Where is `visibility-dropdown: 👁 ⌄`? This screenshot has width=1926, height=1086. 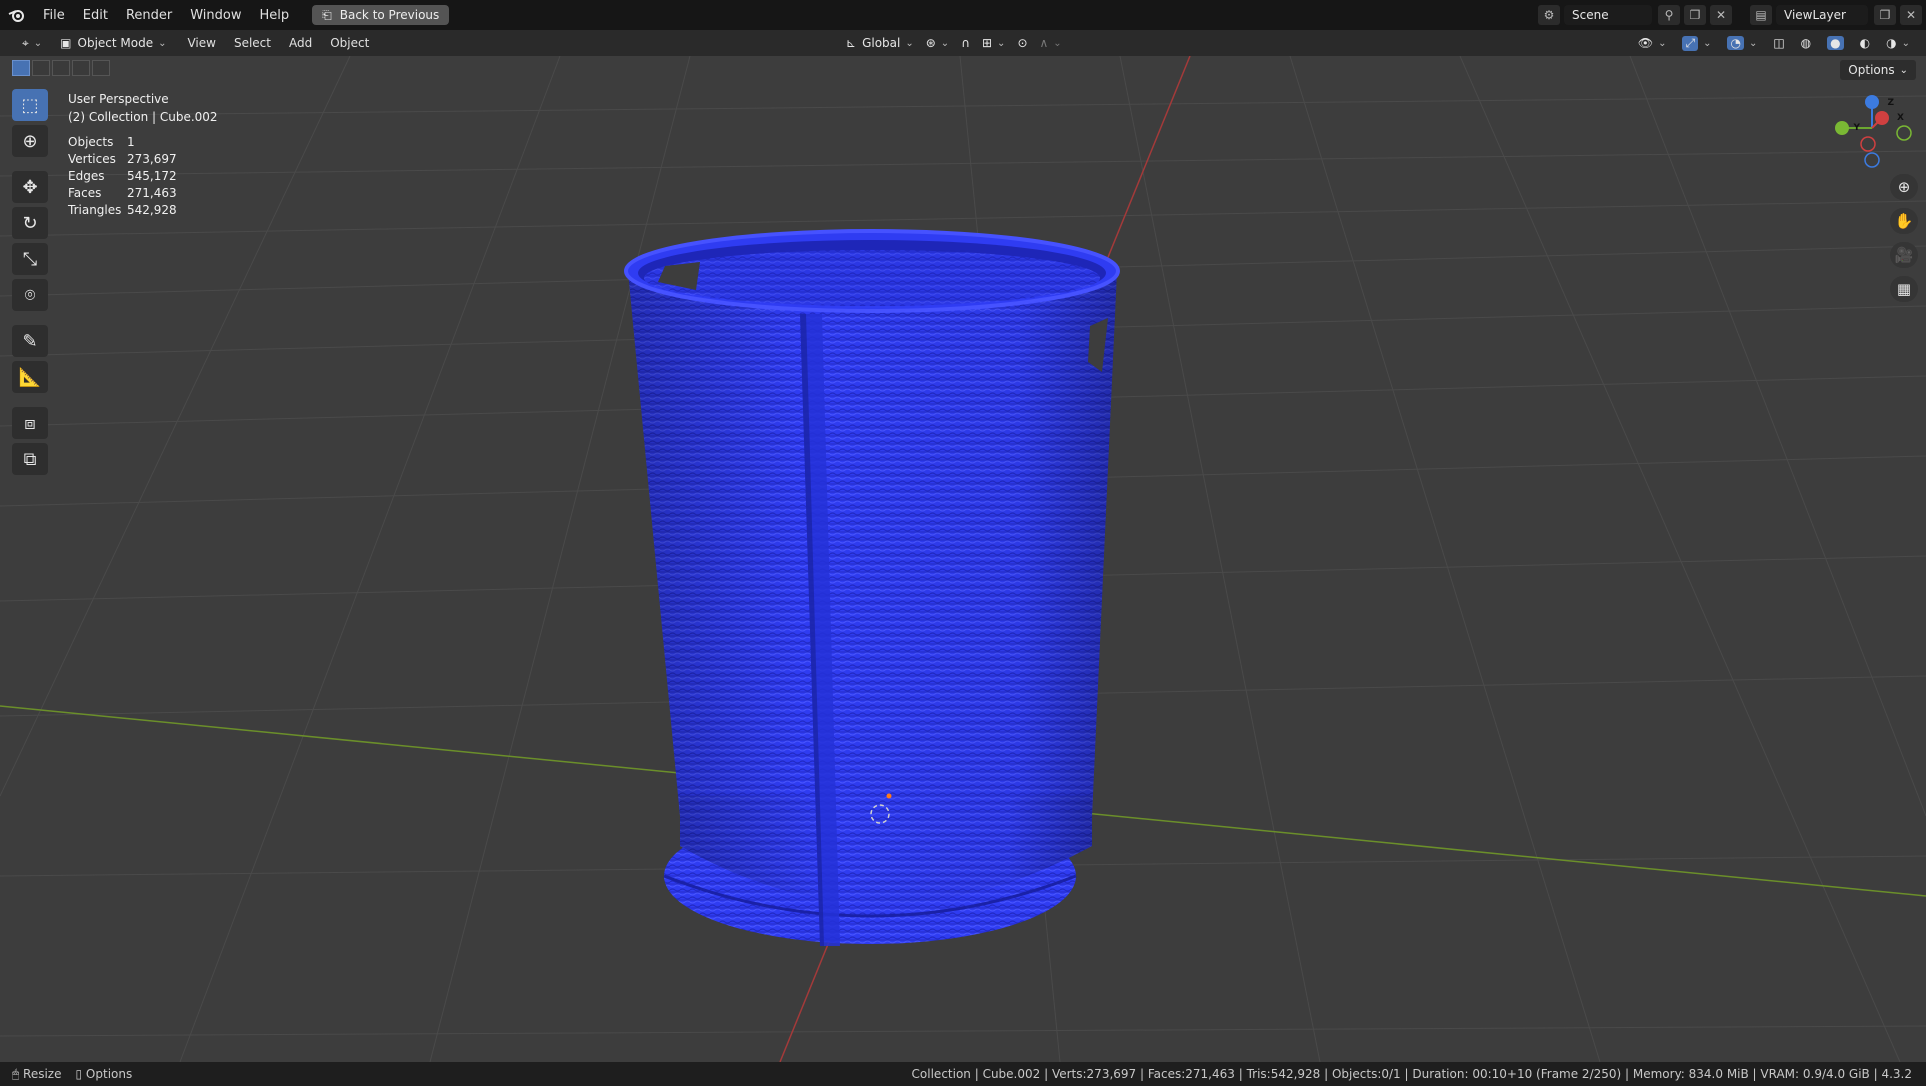
visibility-dropdown: 👁 ⌄ is located at coordinates (1652, 43).